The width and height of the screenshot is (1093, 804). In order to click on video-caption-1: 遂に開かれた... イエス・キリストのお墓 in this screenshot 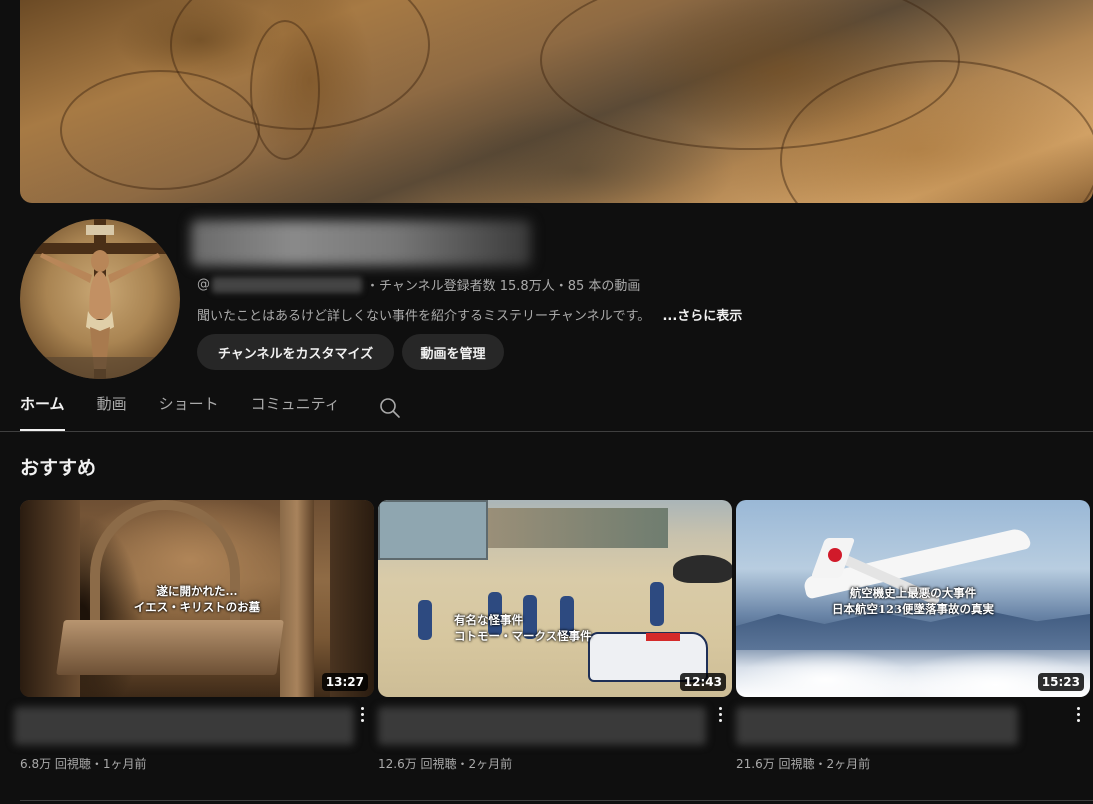, I will do `click(197, 599)`.